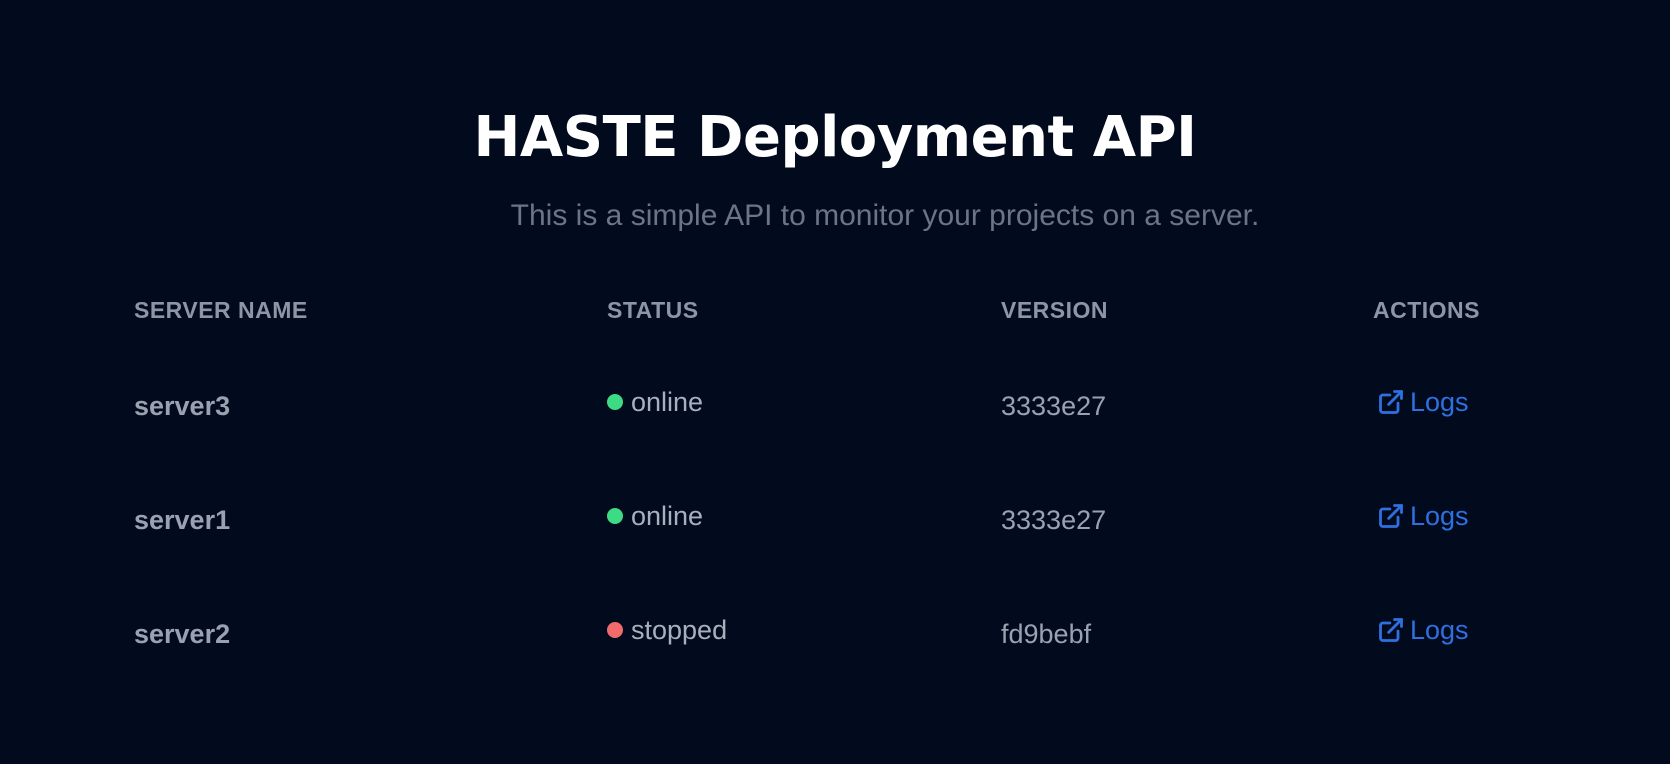 Image resolution: width=1670 pixels, height=764 pixels. What do you see at coordinates (1426, 310) in the screenshot?
I see `column-header-actions: ACTIONS` at bounding box center [1426, 310].